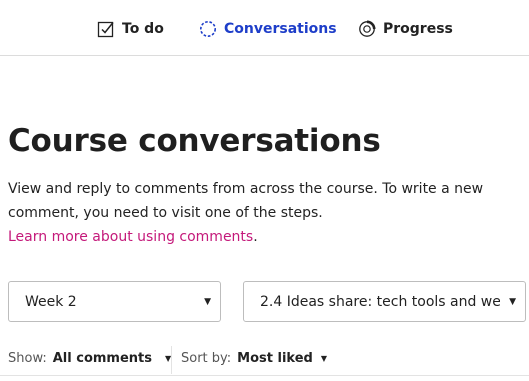 The width and height of the screenshot is (529, 381). Describe the element at coordinates (255, 237) in the screenshot. I see `learn-more-period: .` at that location.